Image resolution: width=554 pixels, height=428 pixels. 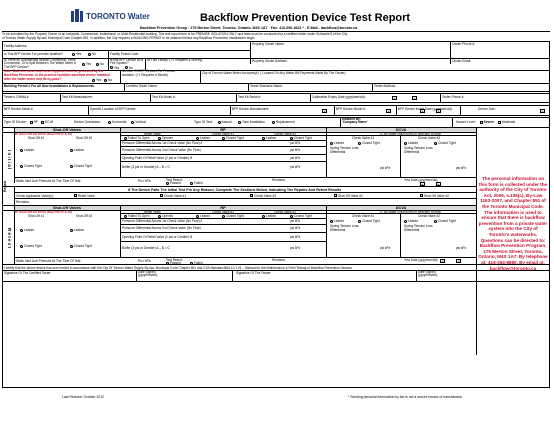 I want to click on retest-buffer-unit: psi kPa, so click(x=295, y=248).